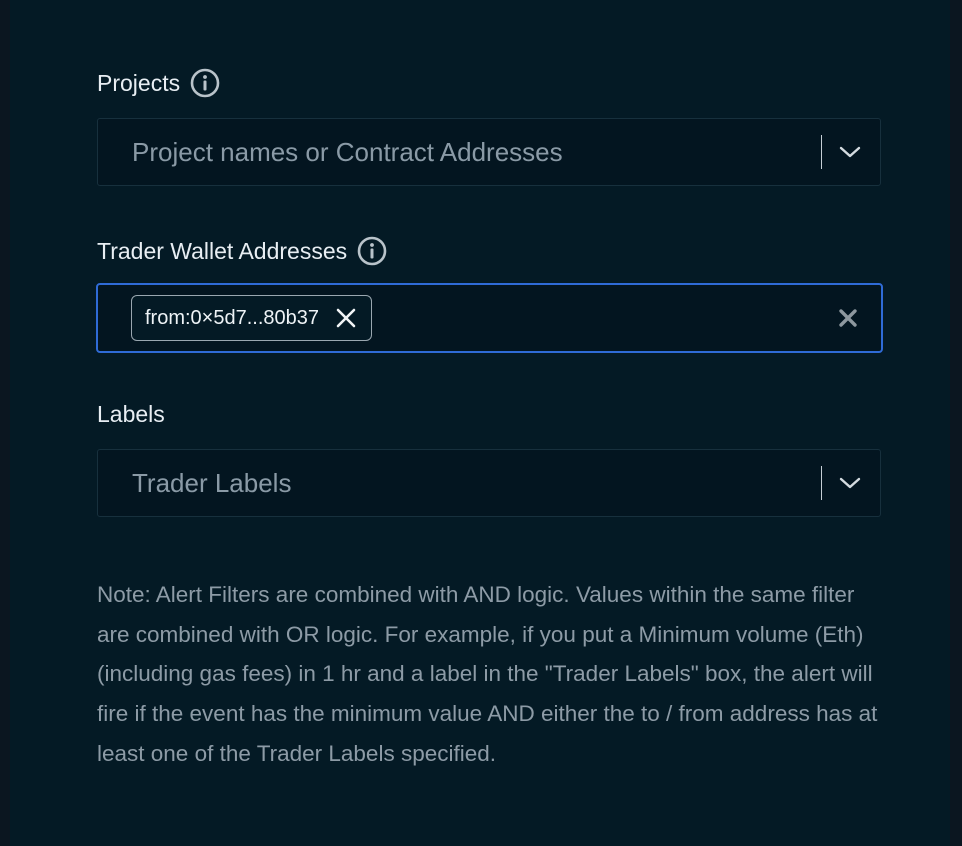 The width and height of the screenshot is (962, 846). I want to click on wallet-chip-text: from:0×5d7...80b37, so click(232, 317).